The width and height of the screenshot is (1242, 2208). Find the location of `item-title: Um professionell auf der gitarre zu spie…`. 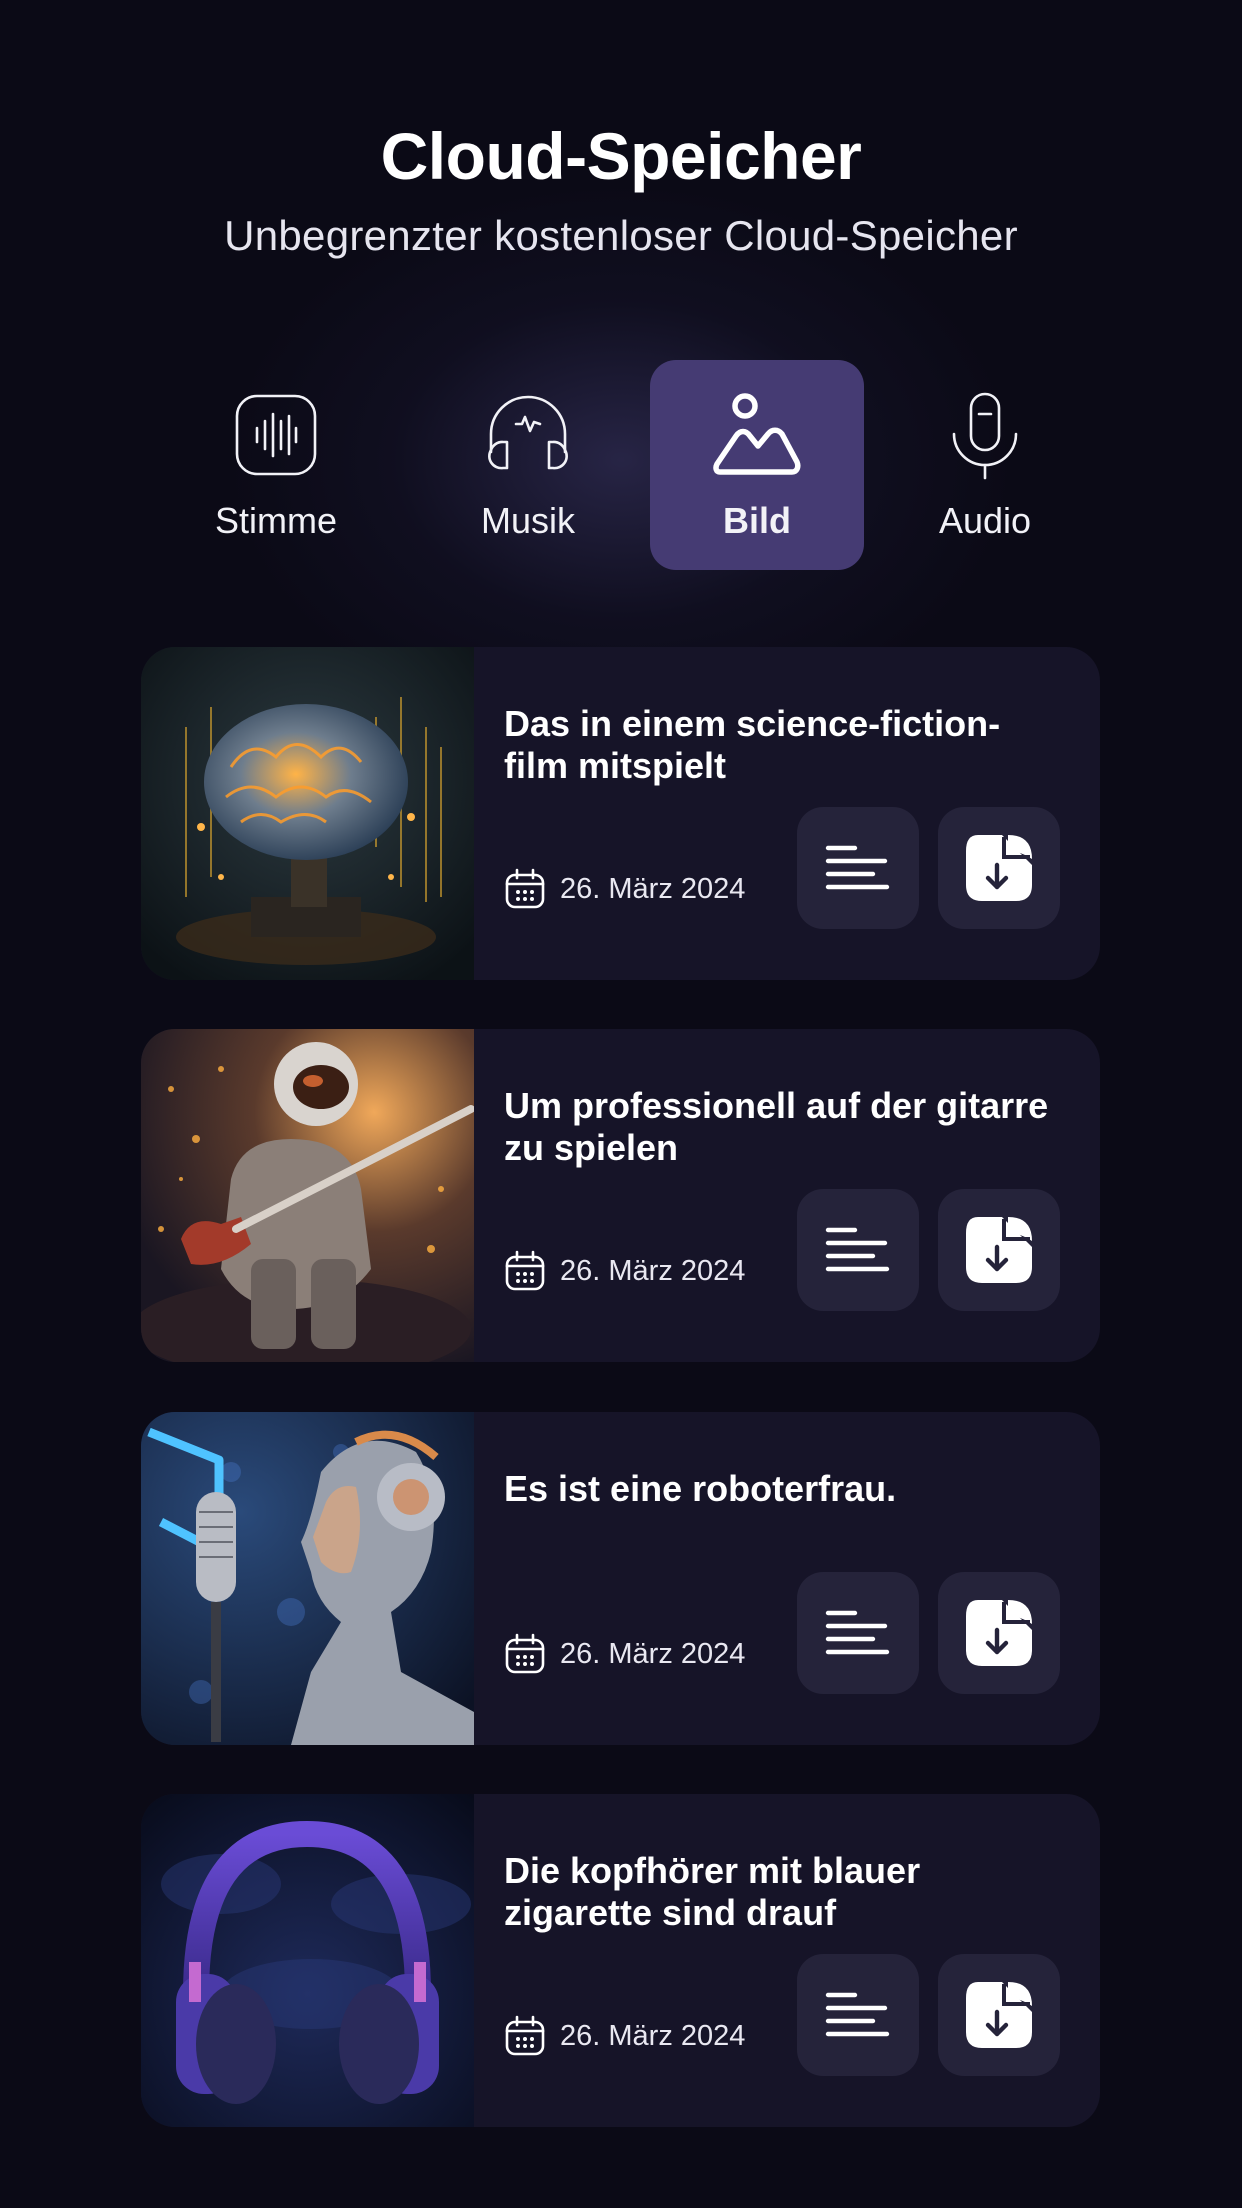

item-title: Um professionell auf der gitarre zu spie… is located at coordinates (776, 1126).